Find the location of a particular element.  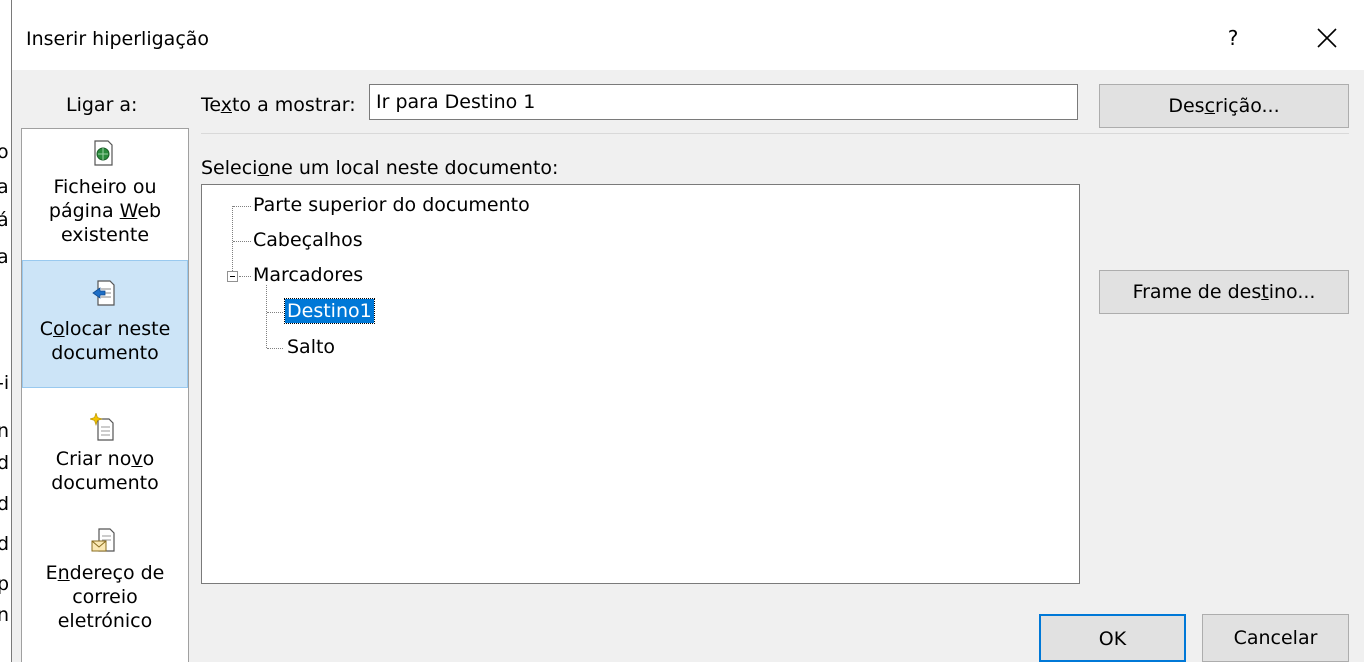

nav-create-new-document: Criar novo documento is located at coordinates (105, 456).